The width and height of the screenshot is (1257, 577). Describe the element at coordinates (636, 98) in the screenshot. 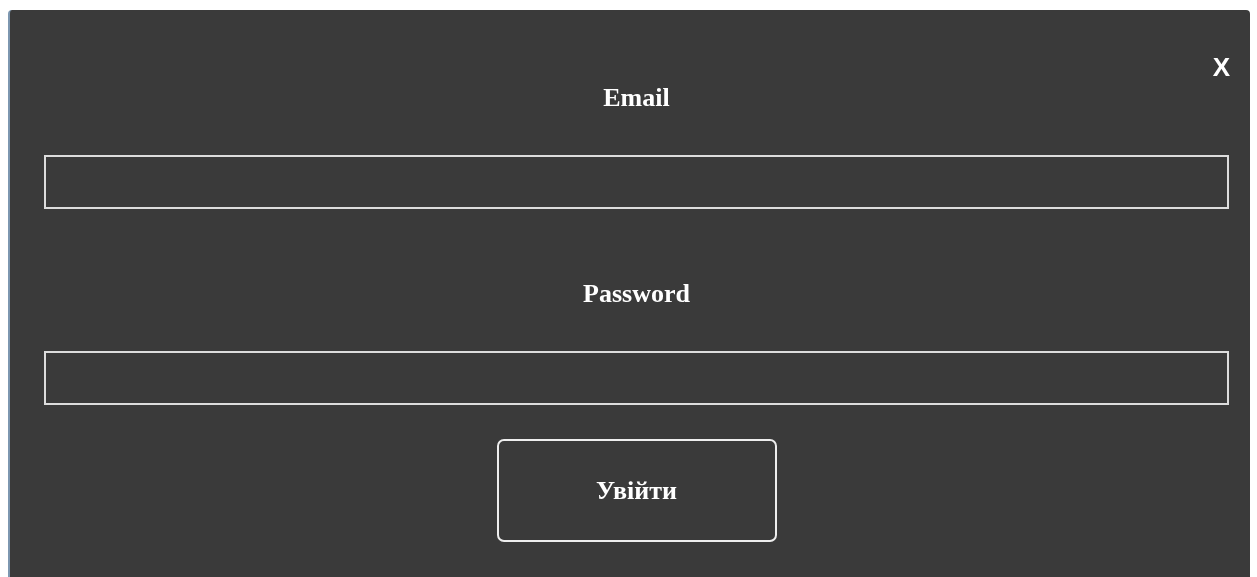

I see `field-label: Email` at that location.